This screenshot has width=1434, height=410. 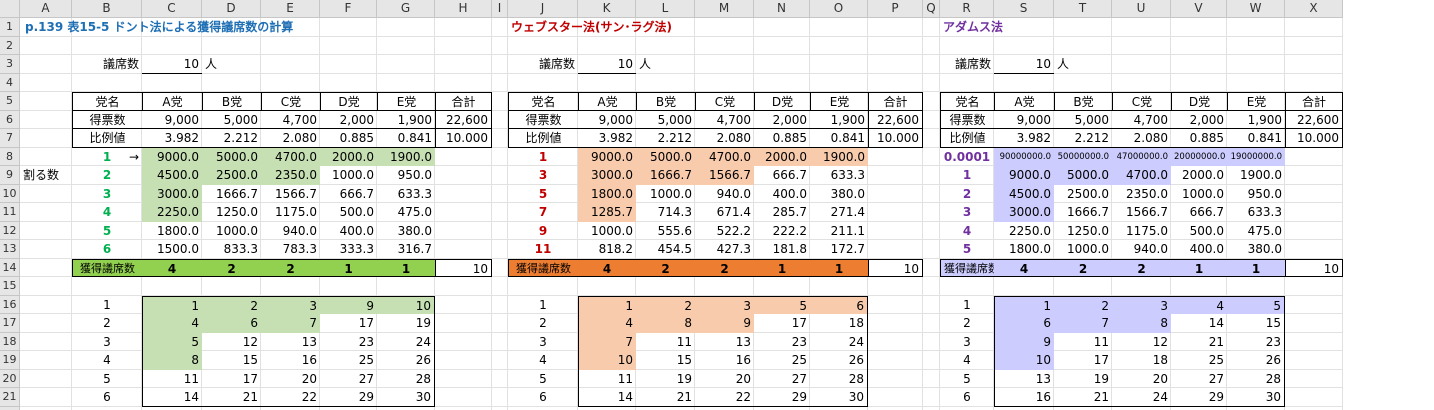 I want to click on row-header-9: 9, so click(x=10, y=175).